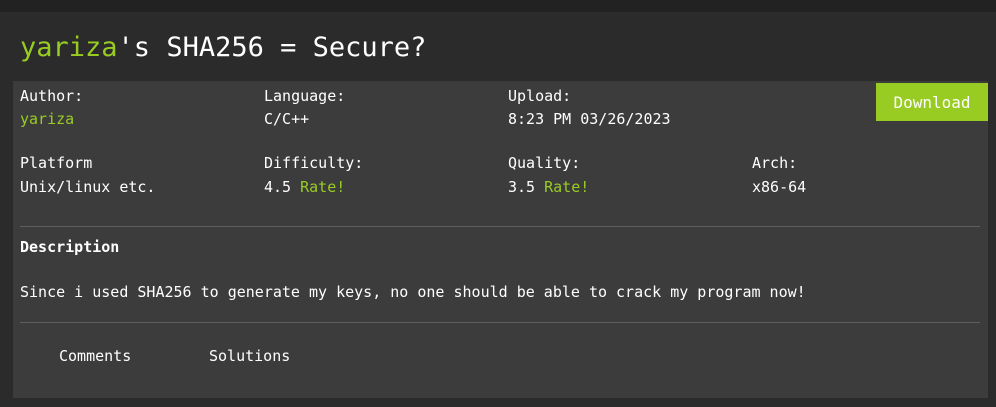 The image size is (996, 407). Describe the element at coordinates (70, 247) in the screenshot. I see `description-heading: Description` at that location.